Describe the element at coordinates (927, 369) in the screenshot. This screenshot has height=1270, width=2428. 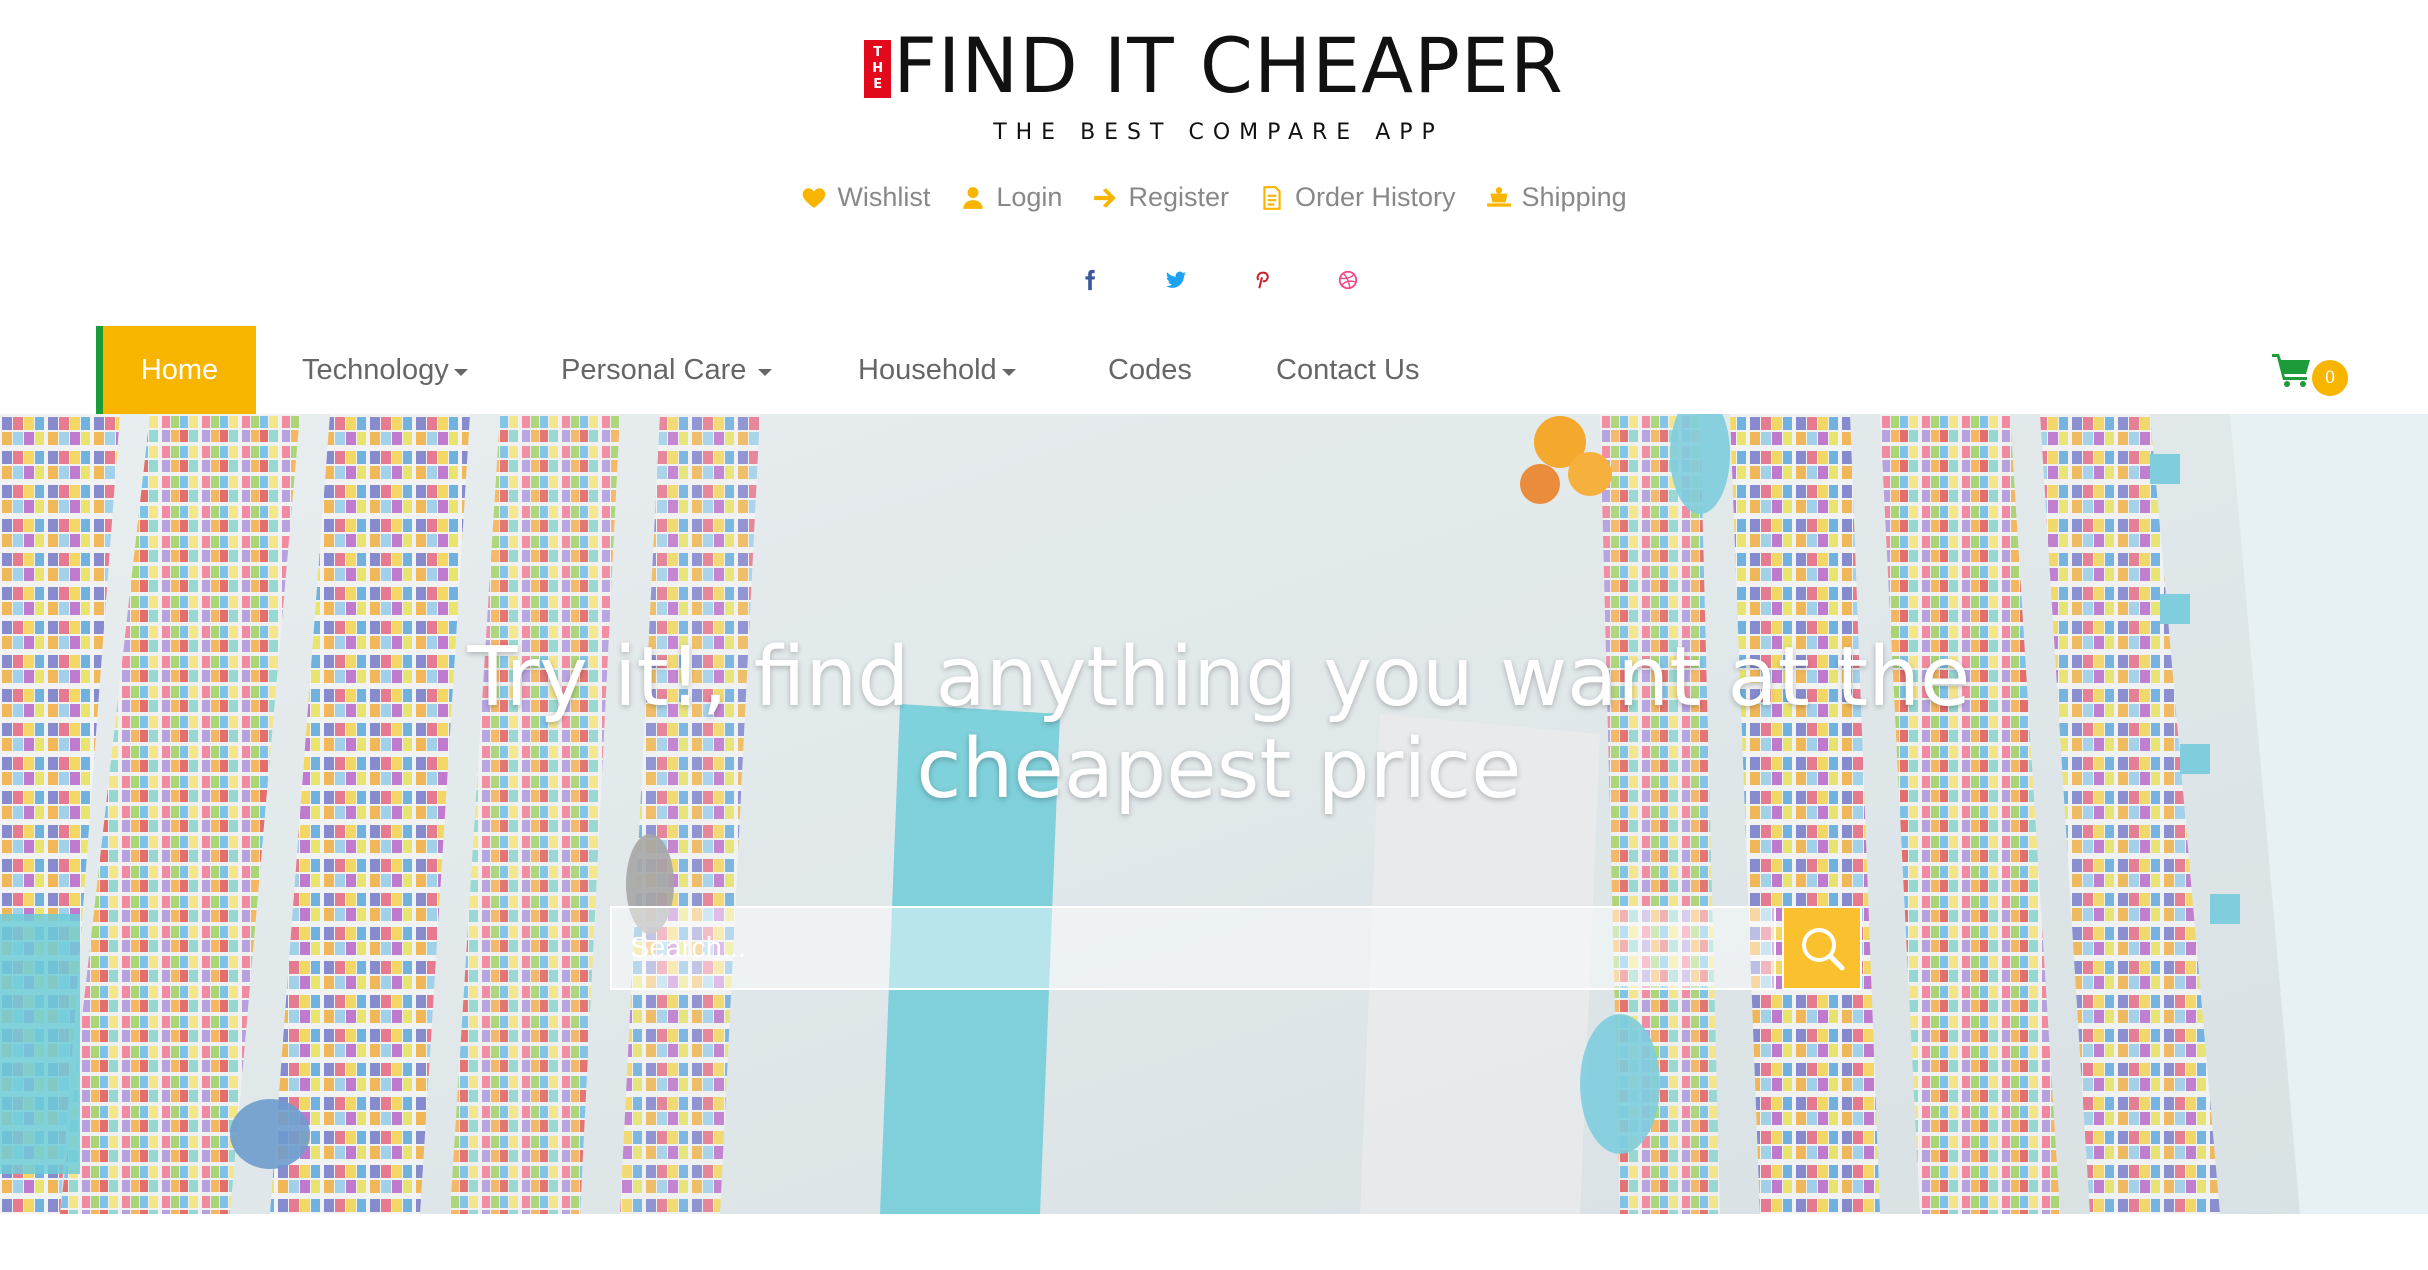
I see `nav-household-label: Household` at that location.